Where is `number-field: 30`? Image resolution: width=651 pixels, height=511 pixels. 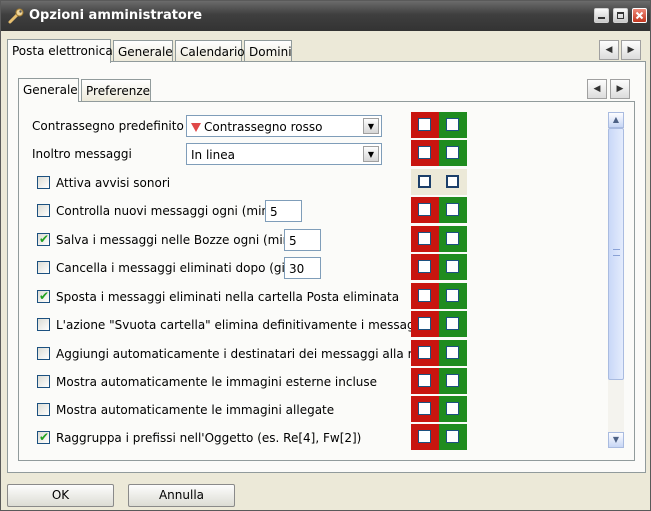 number-field: 30 is located at coordinates (302, 268).